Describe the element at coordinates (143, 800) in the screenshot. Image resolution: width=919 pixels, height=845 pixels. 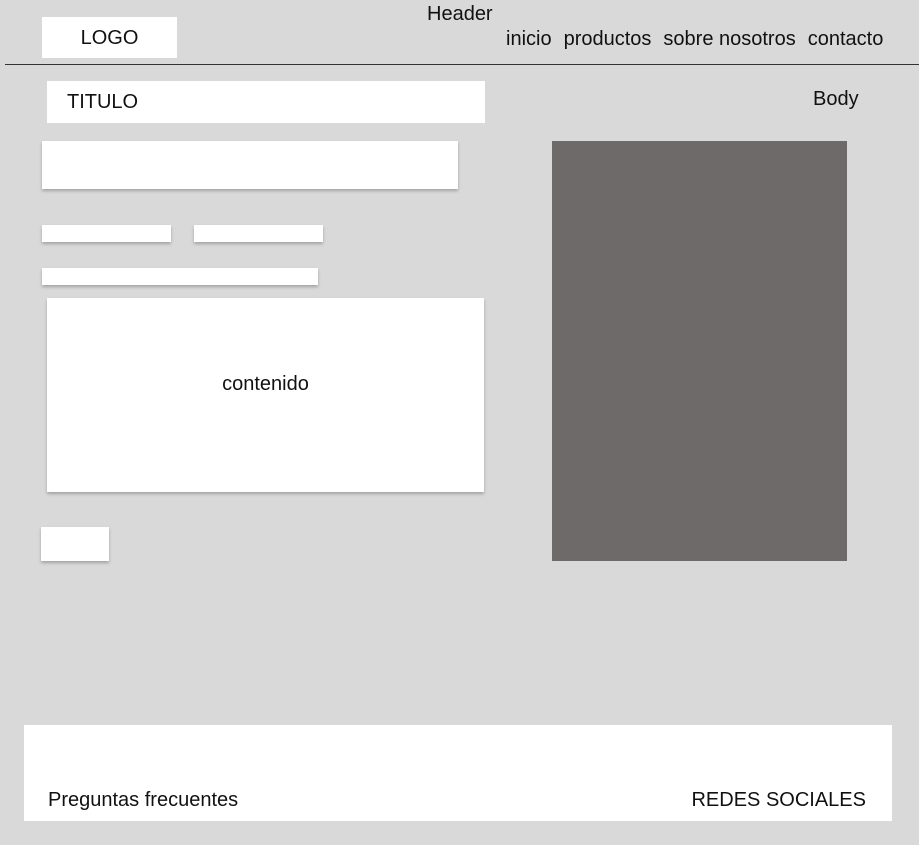
I see `footer-faq-link: Preguntas frecuentes` at that location.